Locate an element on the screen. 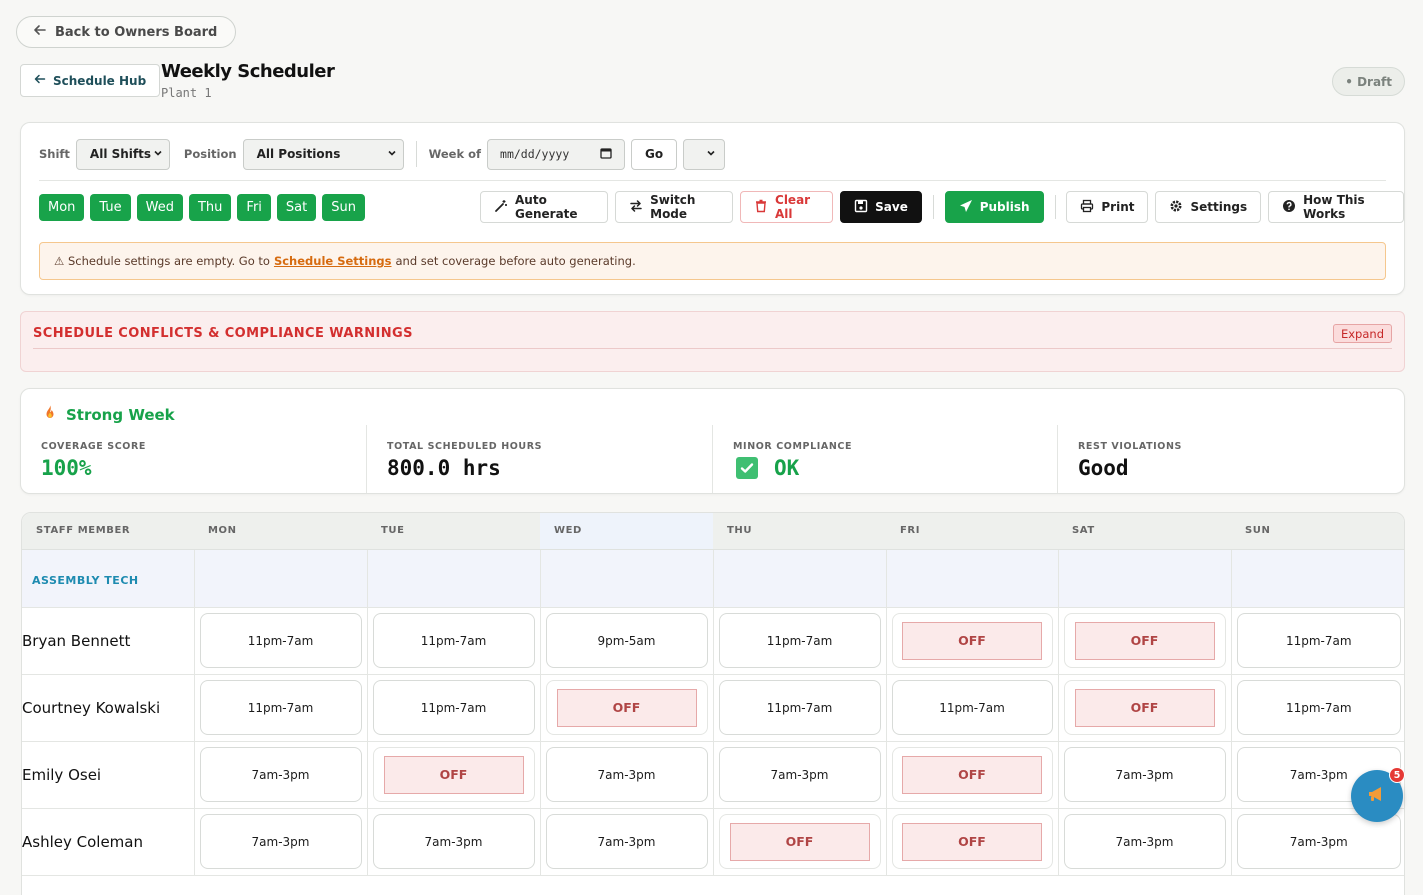  print-button: Print is located at coordinates (1107, 207).